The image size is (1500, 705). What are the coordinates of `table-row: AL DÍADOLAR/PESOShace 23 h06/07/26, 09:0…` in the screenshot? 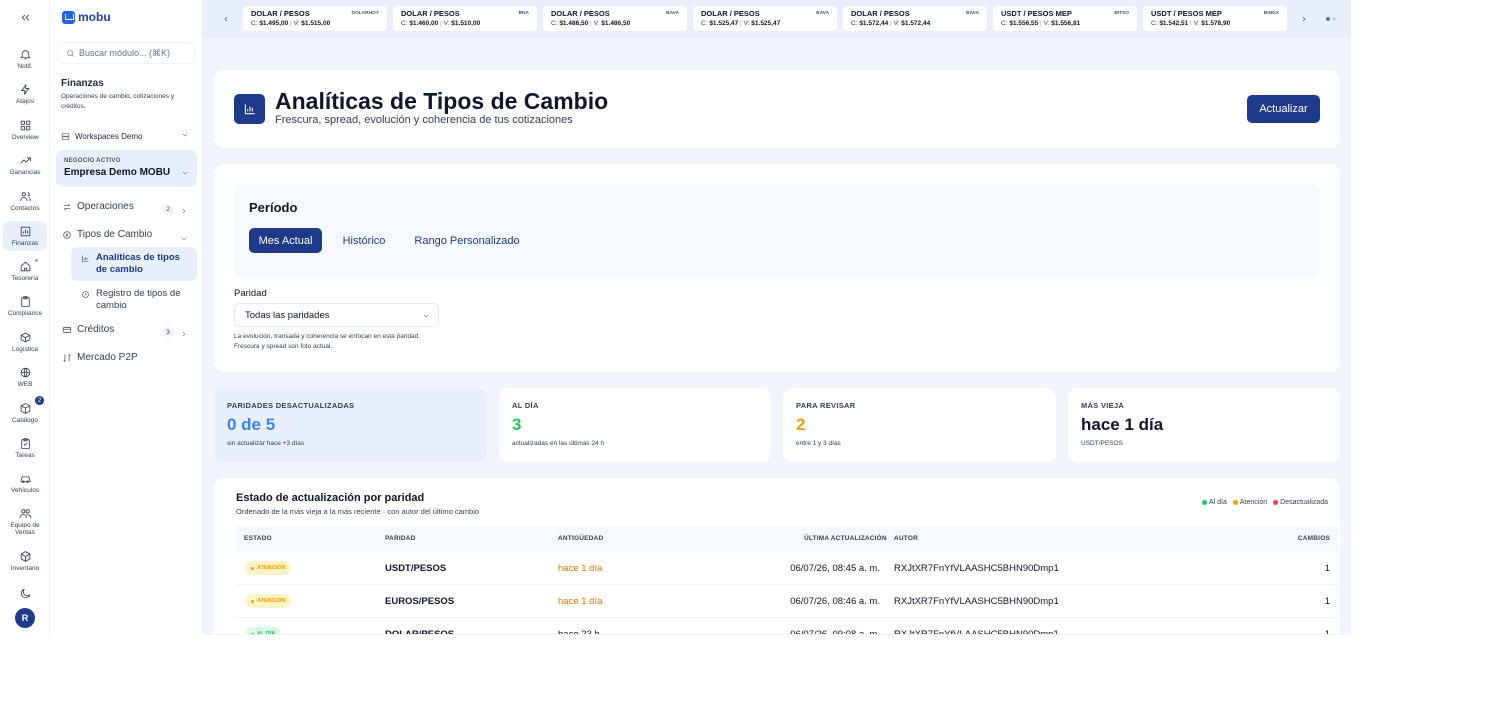 It's located at (787, 626).